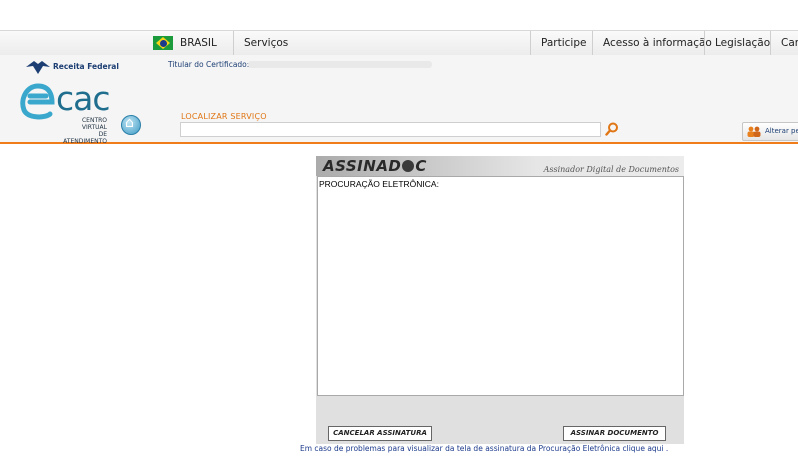 The height and width of the screenshot is (462, 798). Describe the element at coordinates (83, 99) in the screenshot. I see `ecac-logo-text: cac` at that location.